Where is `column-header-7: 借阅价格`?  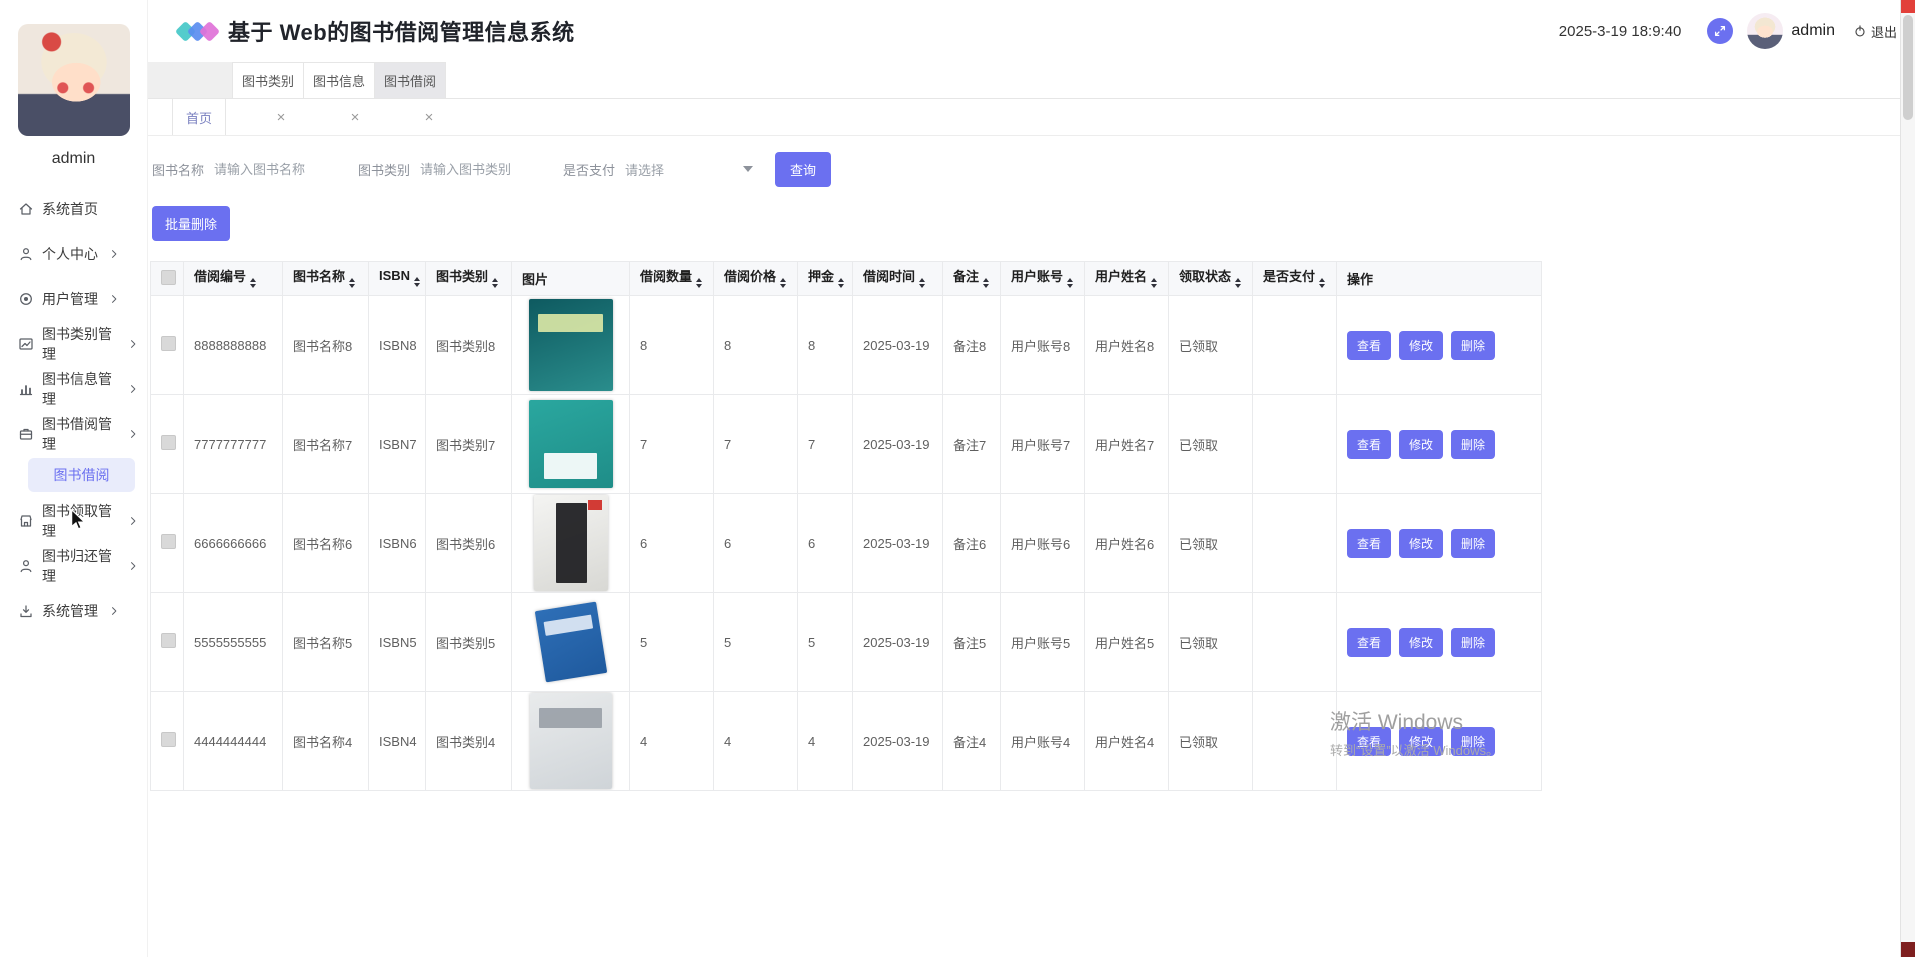 column-header-7: 借阅价格 is located at coordinates (755, 278).